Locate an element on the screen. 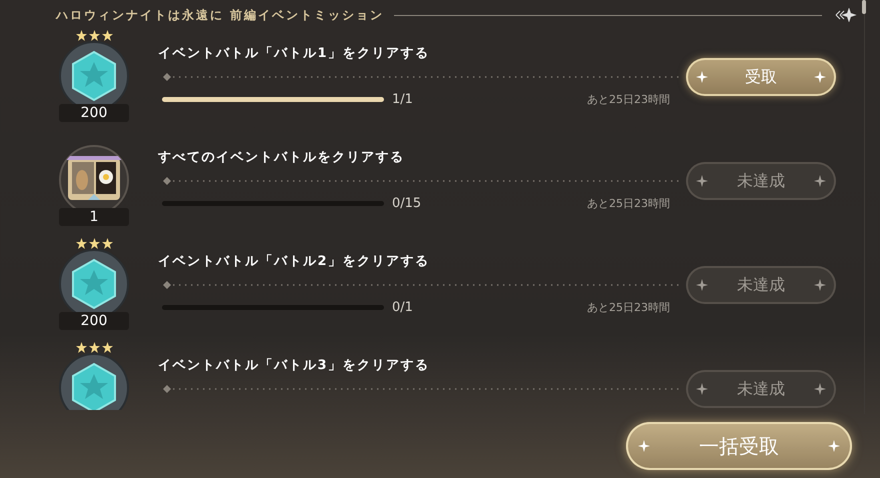 The height and width of the screenshot is (478, 880). claim-all-button: 一括受取 is located at coordinates (739, 446).